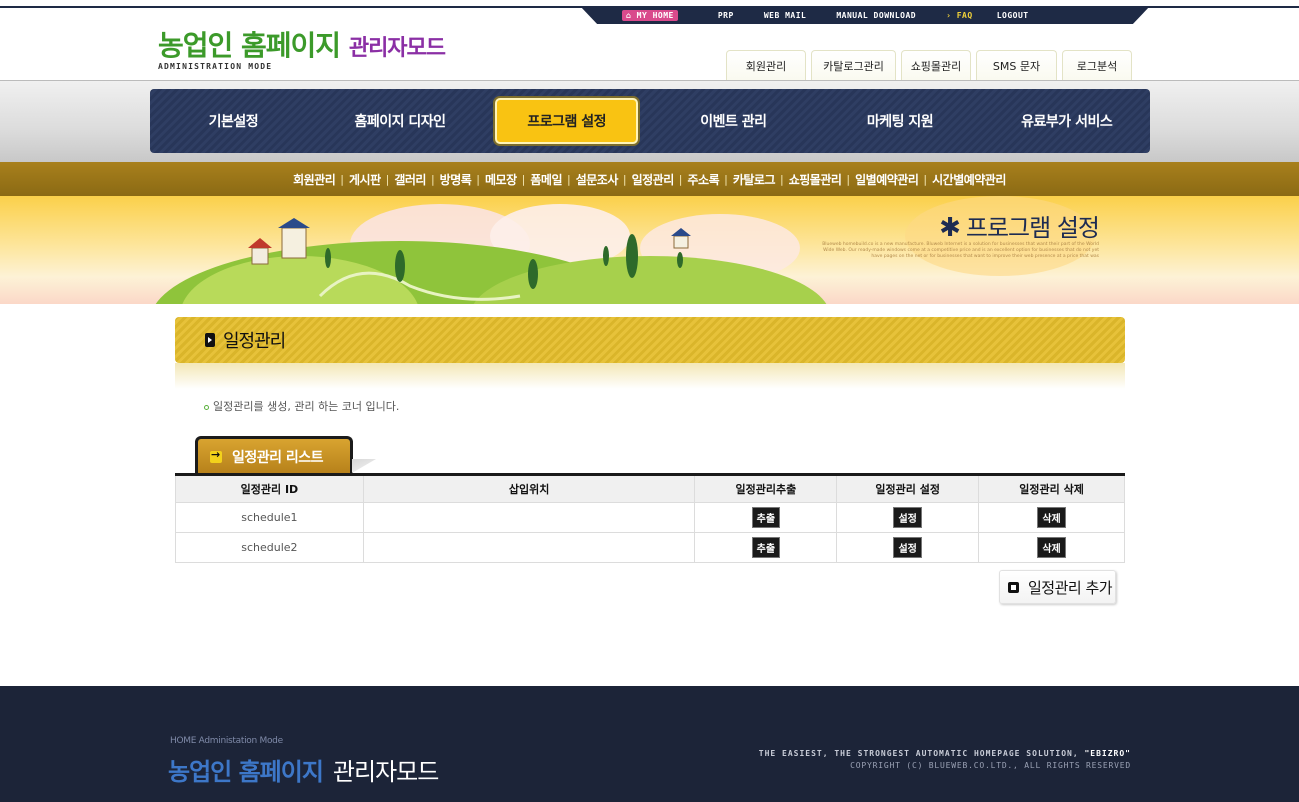 The width and height of the screenshot is (1299, 802). What do you see at coordinates (936, 65) in the screenshot?
I see `tab-shopping: 쇼핑몰관리` at bounding box center [936, 65].